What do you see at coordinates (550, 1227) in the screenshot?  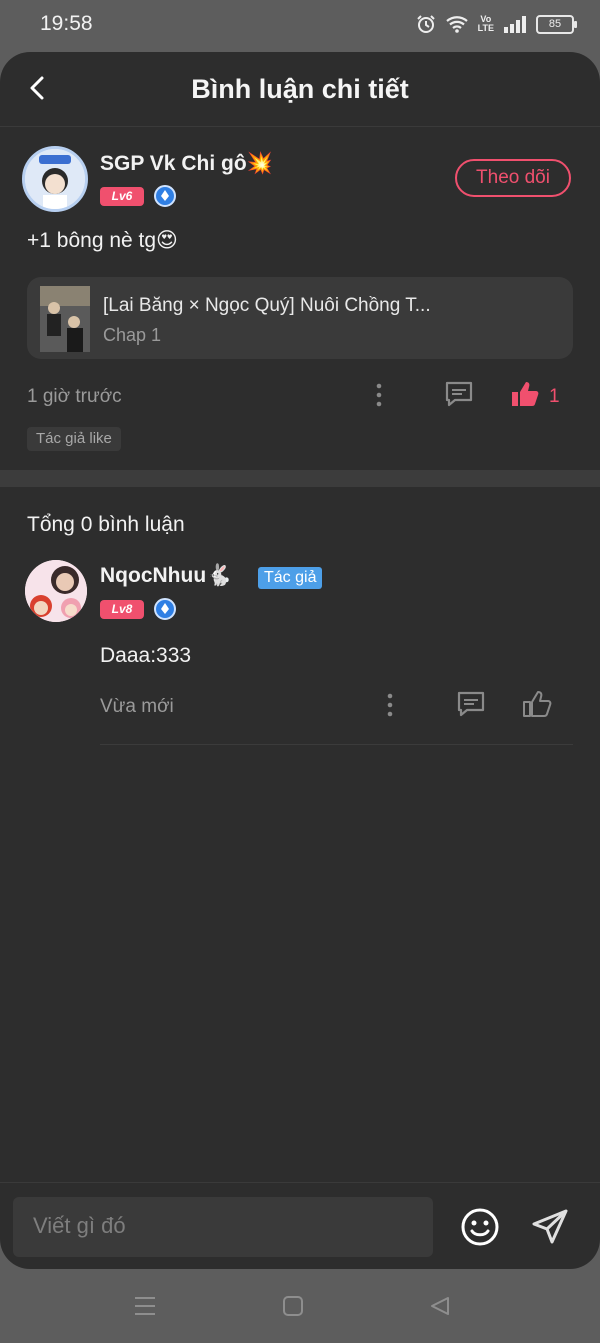 I see `send-icon` at bounding box center [550, 1227].